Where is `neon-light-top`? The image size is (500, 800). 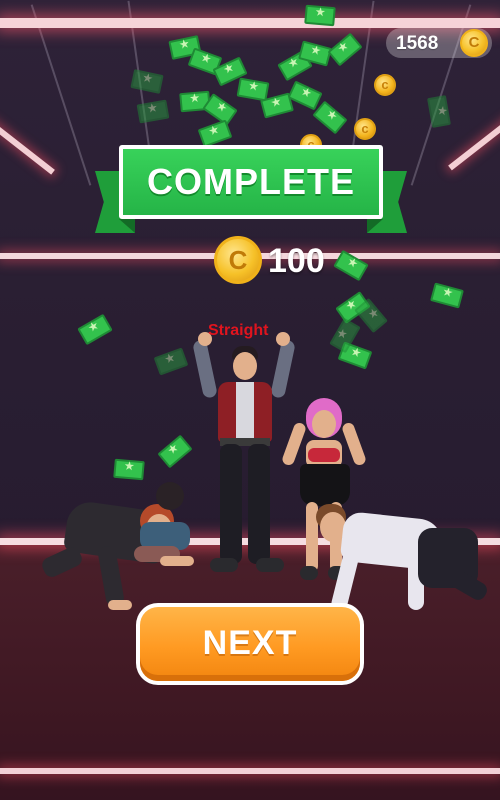 neon-light-top is located at coordinates (250, 23).